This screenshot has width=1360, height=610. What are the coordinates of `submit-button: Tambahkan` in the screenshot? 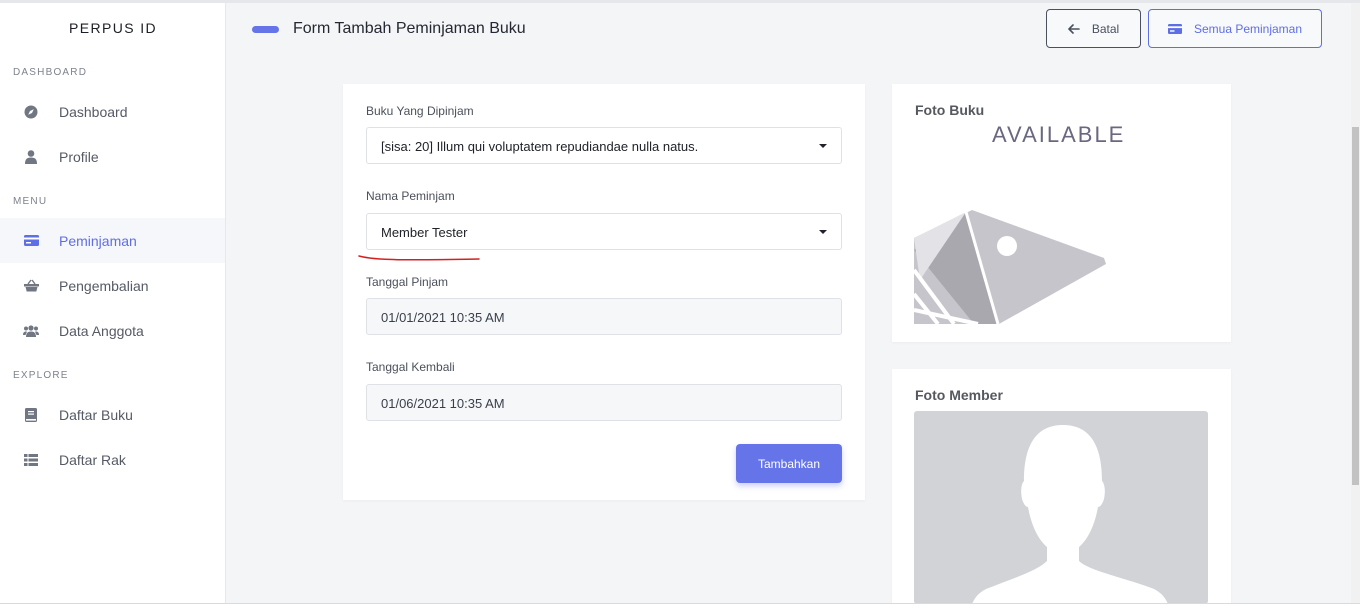 It's located at (789, 463).